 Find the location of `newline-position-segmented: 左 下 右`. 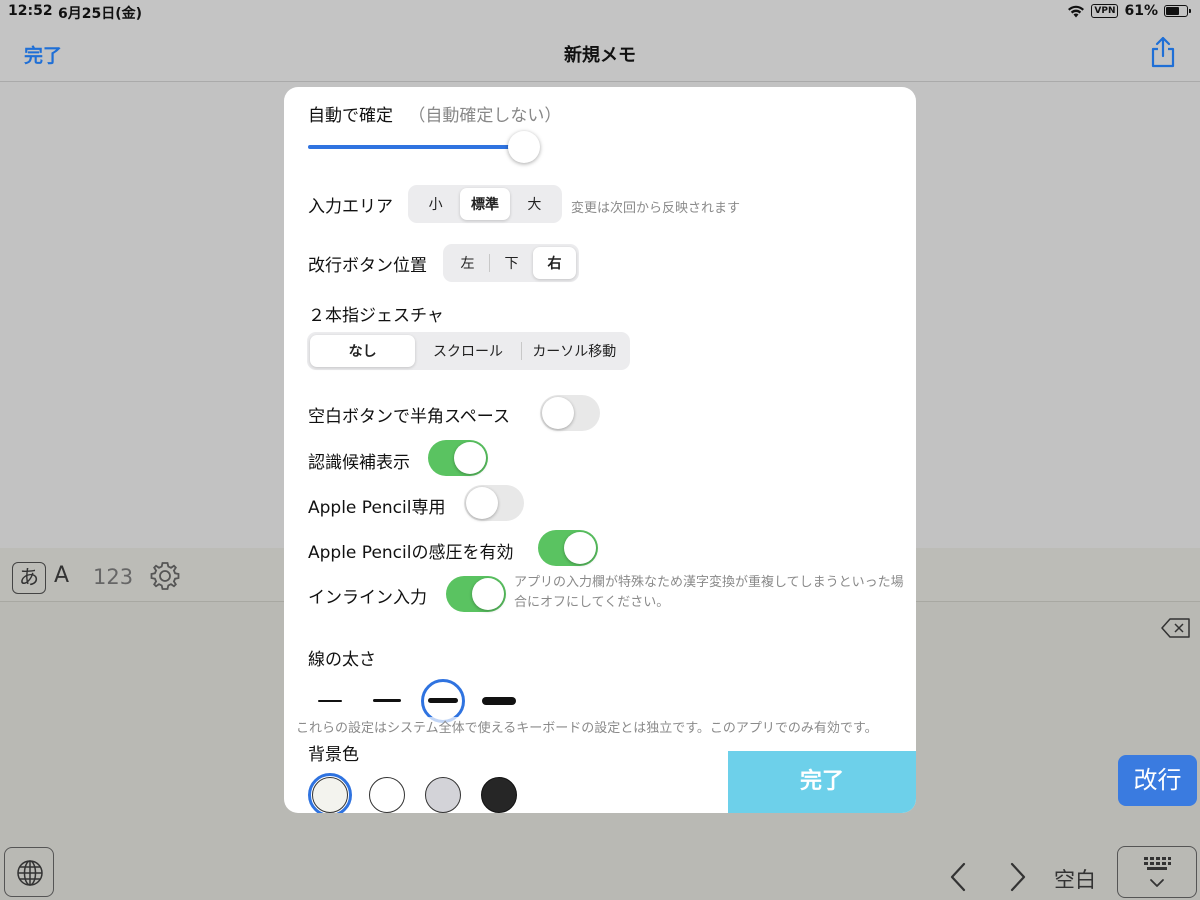

newline-position-segmented: 左 下 右 is located at coordinates (511, 263).